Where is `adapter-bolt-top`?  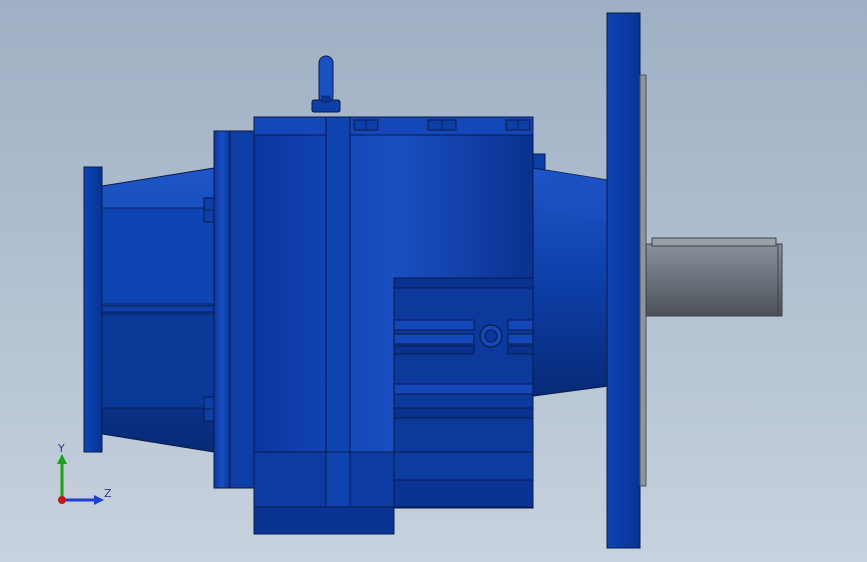
adapter-bolt-top is located at coordinates (209, 210).